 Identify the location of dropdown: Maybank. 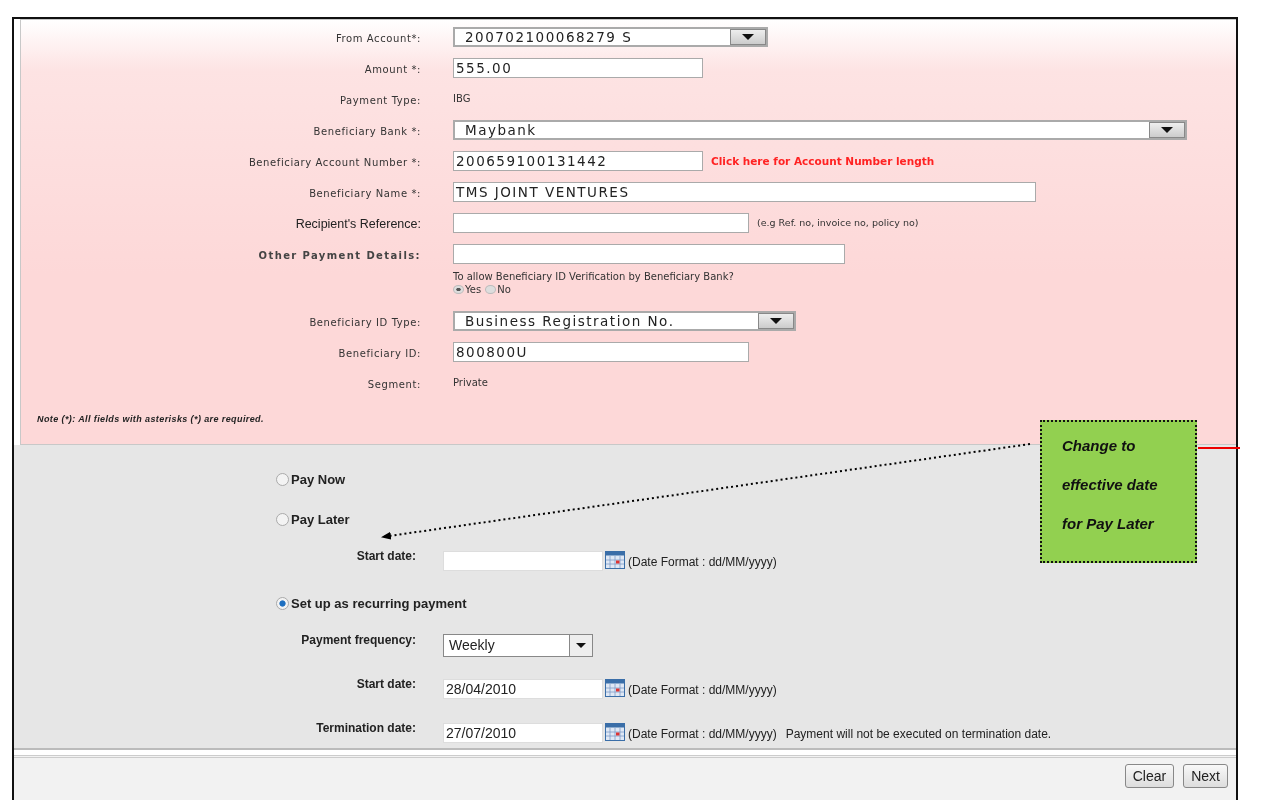
(820, 129).